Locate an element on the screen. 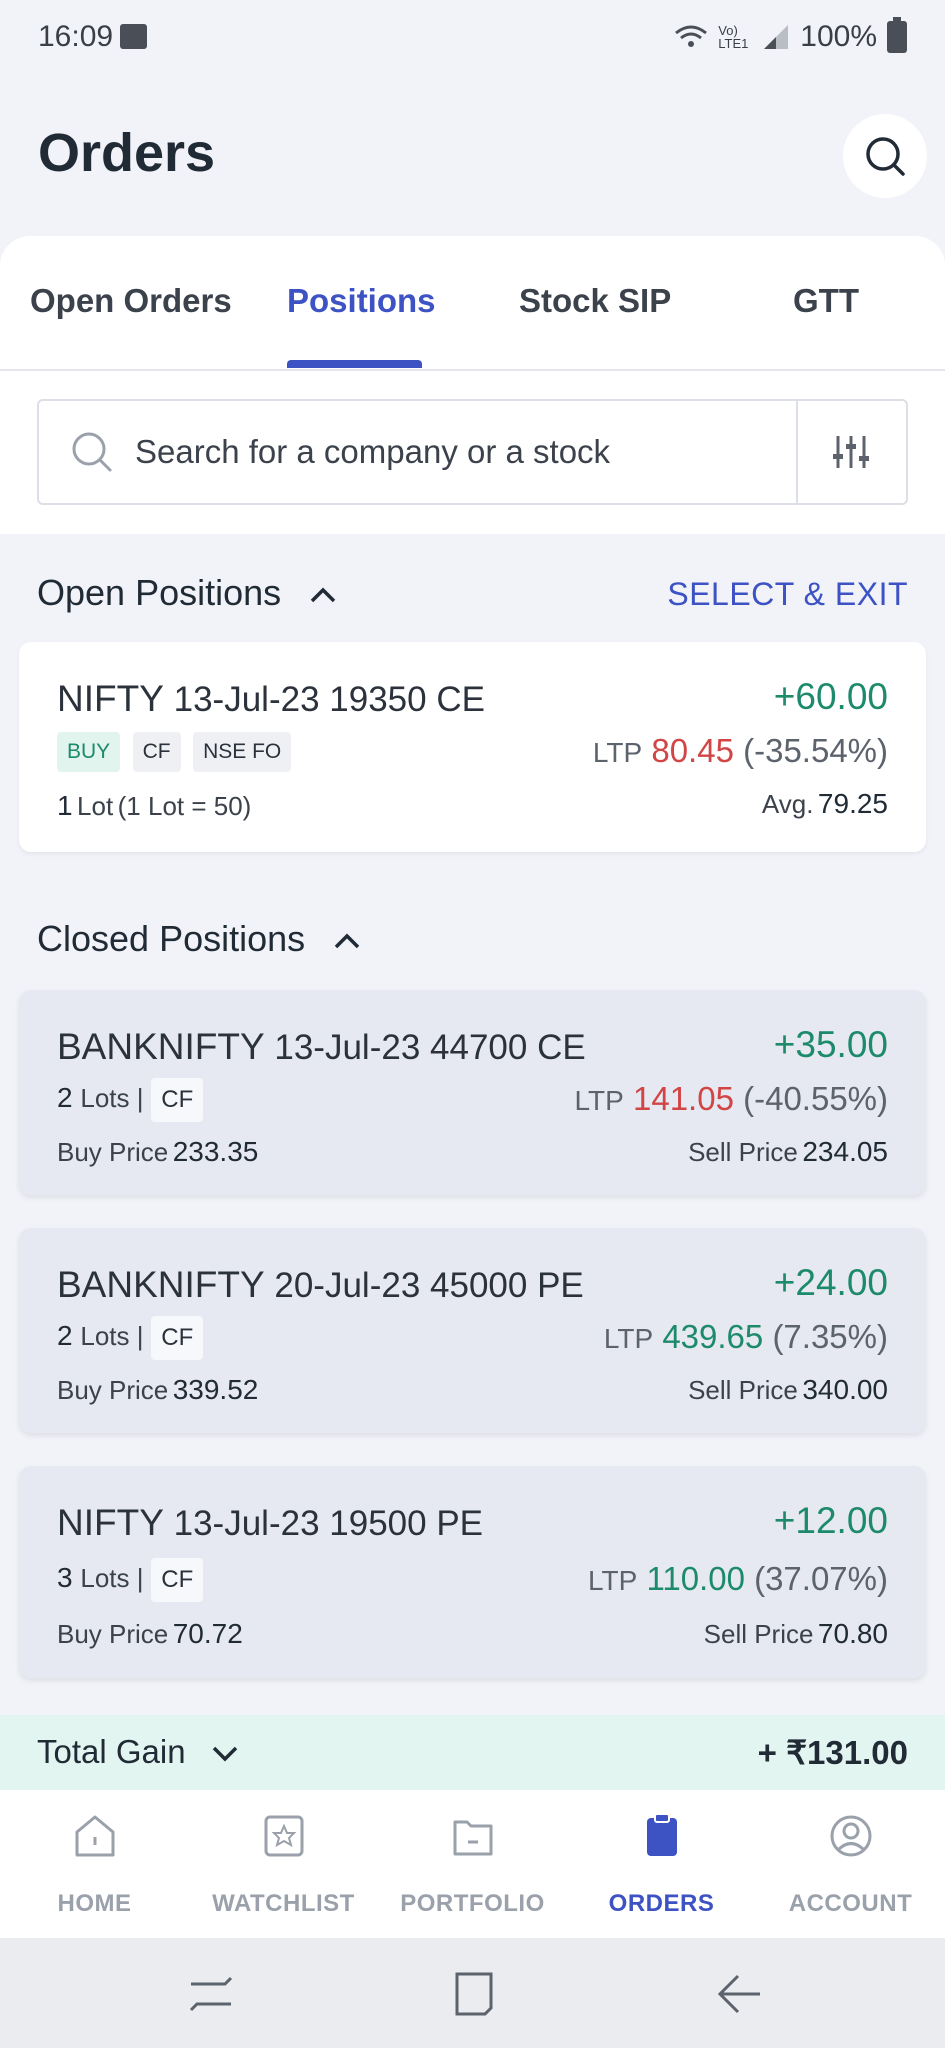 This screenshot has height=2048, width=945. position-symbol-row: BANKNIFTY 13-Jul-23 44700 CE is located at coordinates (321, 1047).